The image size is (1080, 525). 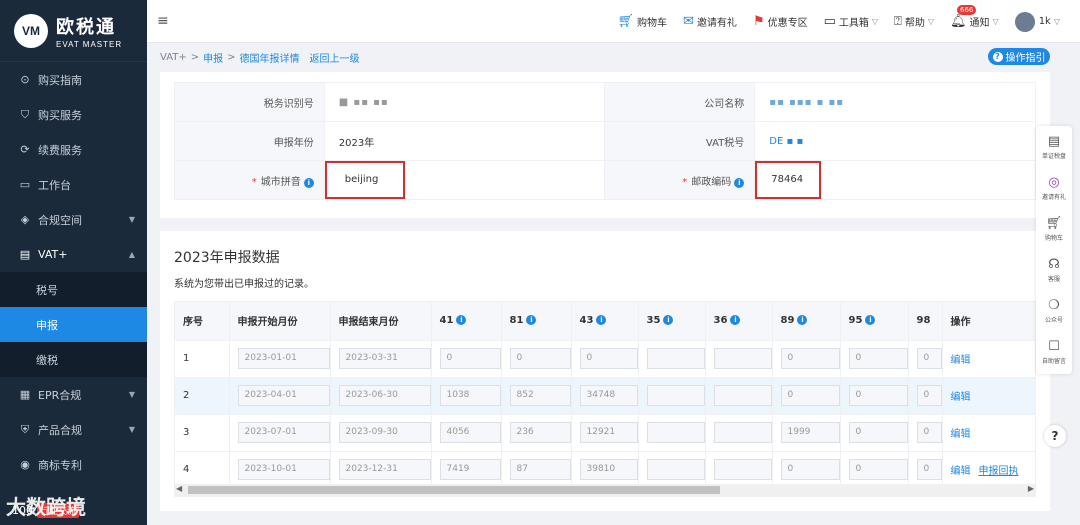 I want to click on notice-dropdown: 🔔︎ 666 通知 ▽, so click(x=974, y=17).